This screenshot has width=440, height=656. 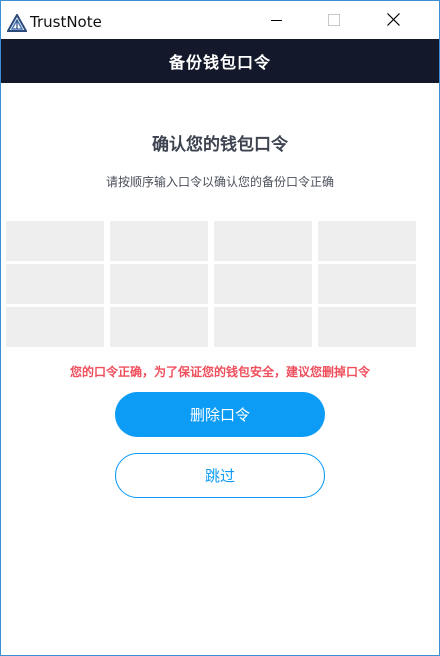 I want to click on close-icon, so click(x=393, y=20).